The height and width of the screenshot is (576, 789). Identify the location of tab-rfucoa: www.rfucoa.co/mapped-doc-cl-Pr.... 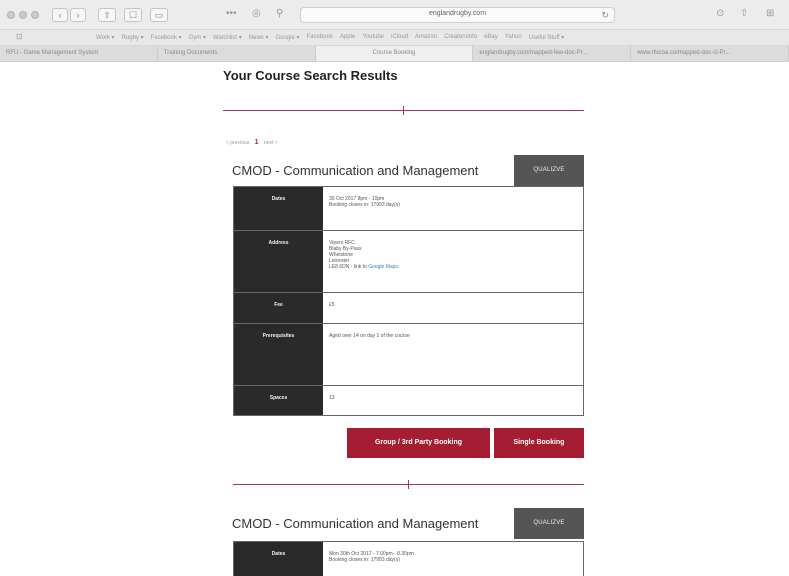
(710, 53).